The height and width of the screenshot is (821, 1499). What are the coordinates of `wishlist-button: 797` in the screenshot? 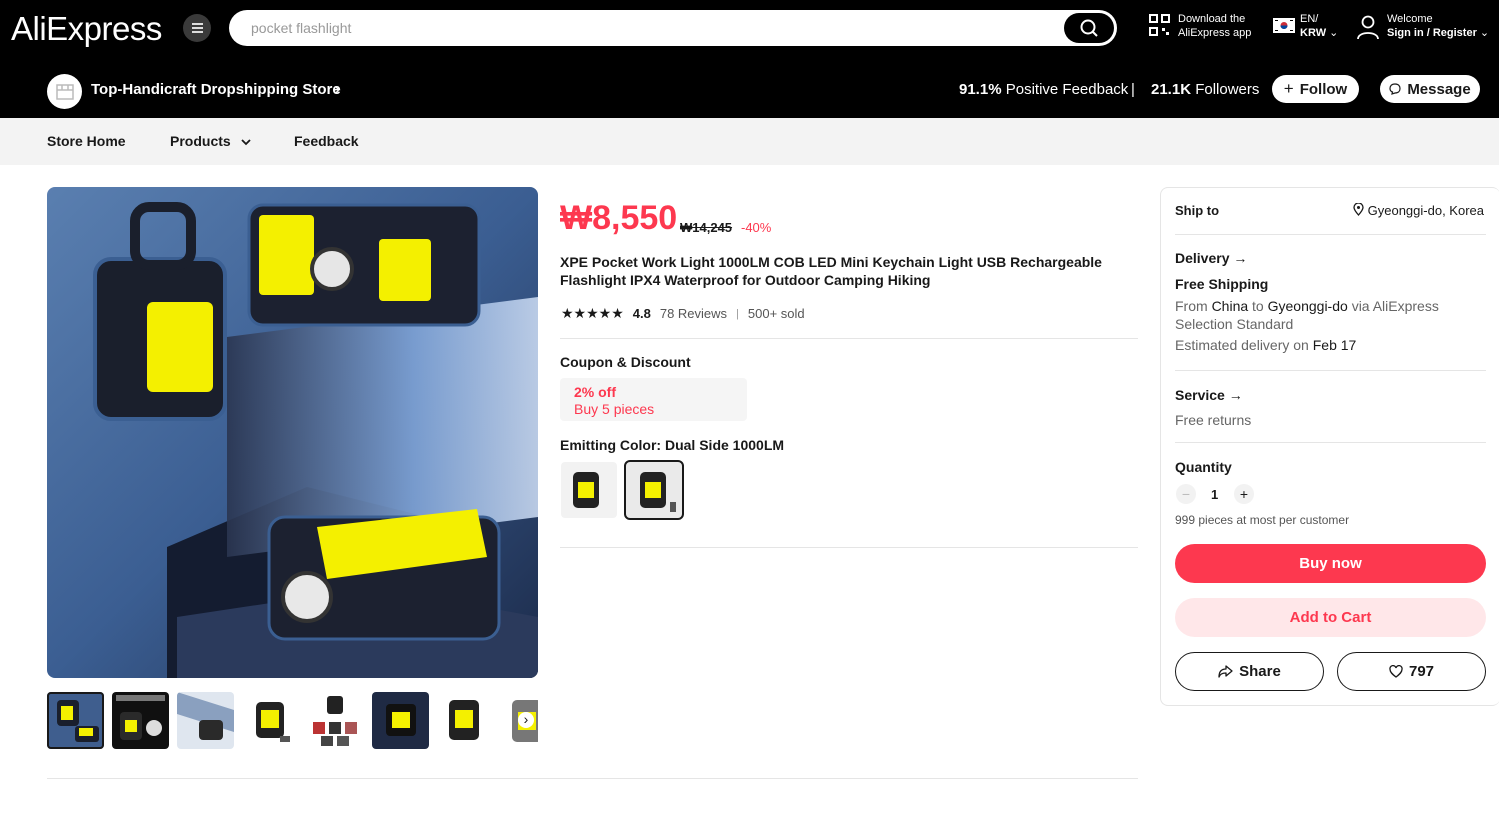 It's located at (1411, 671).